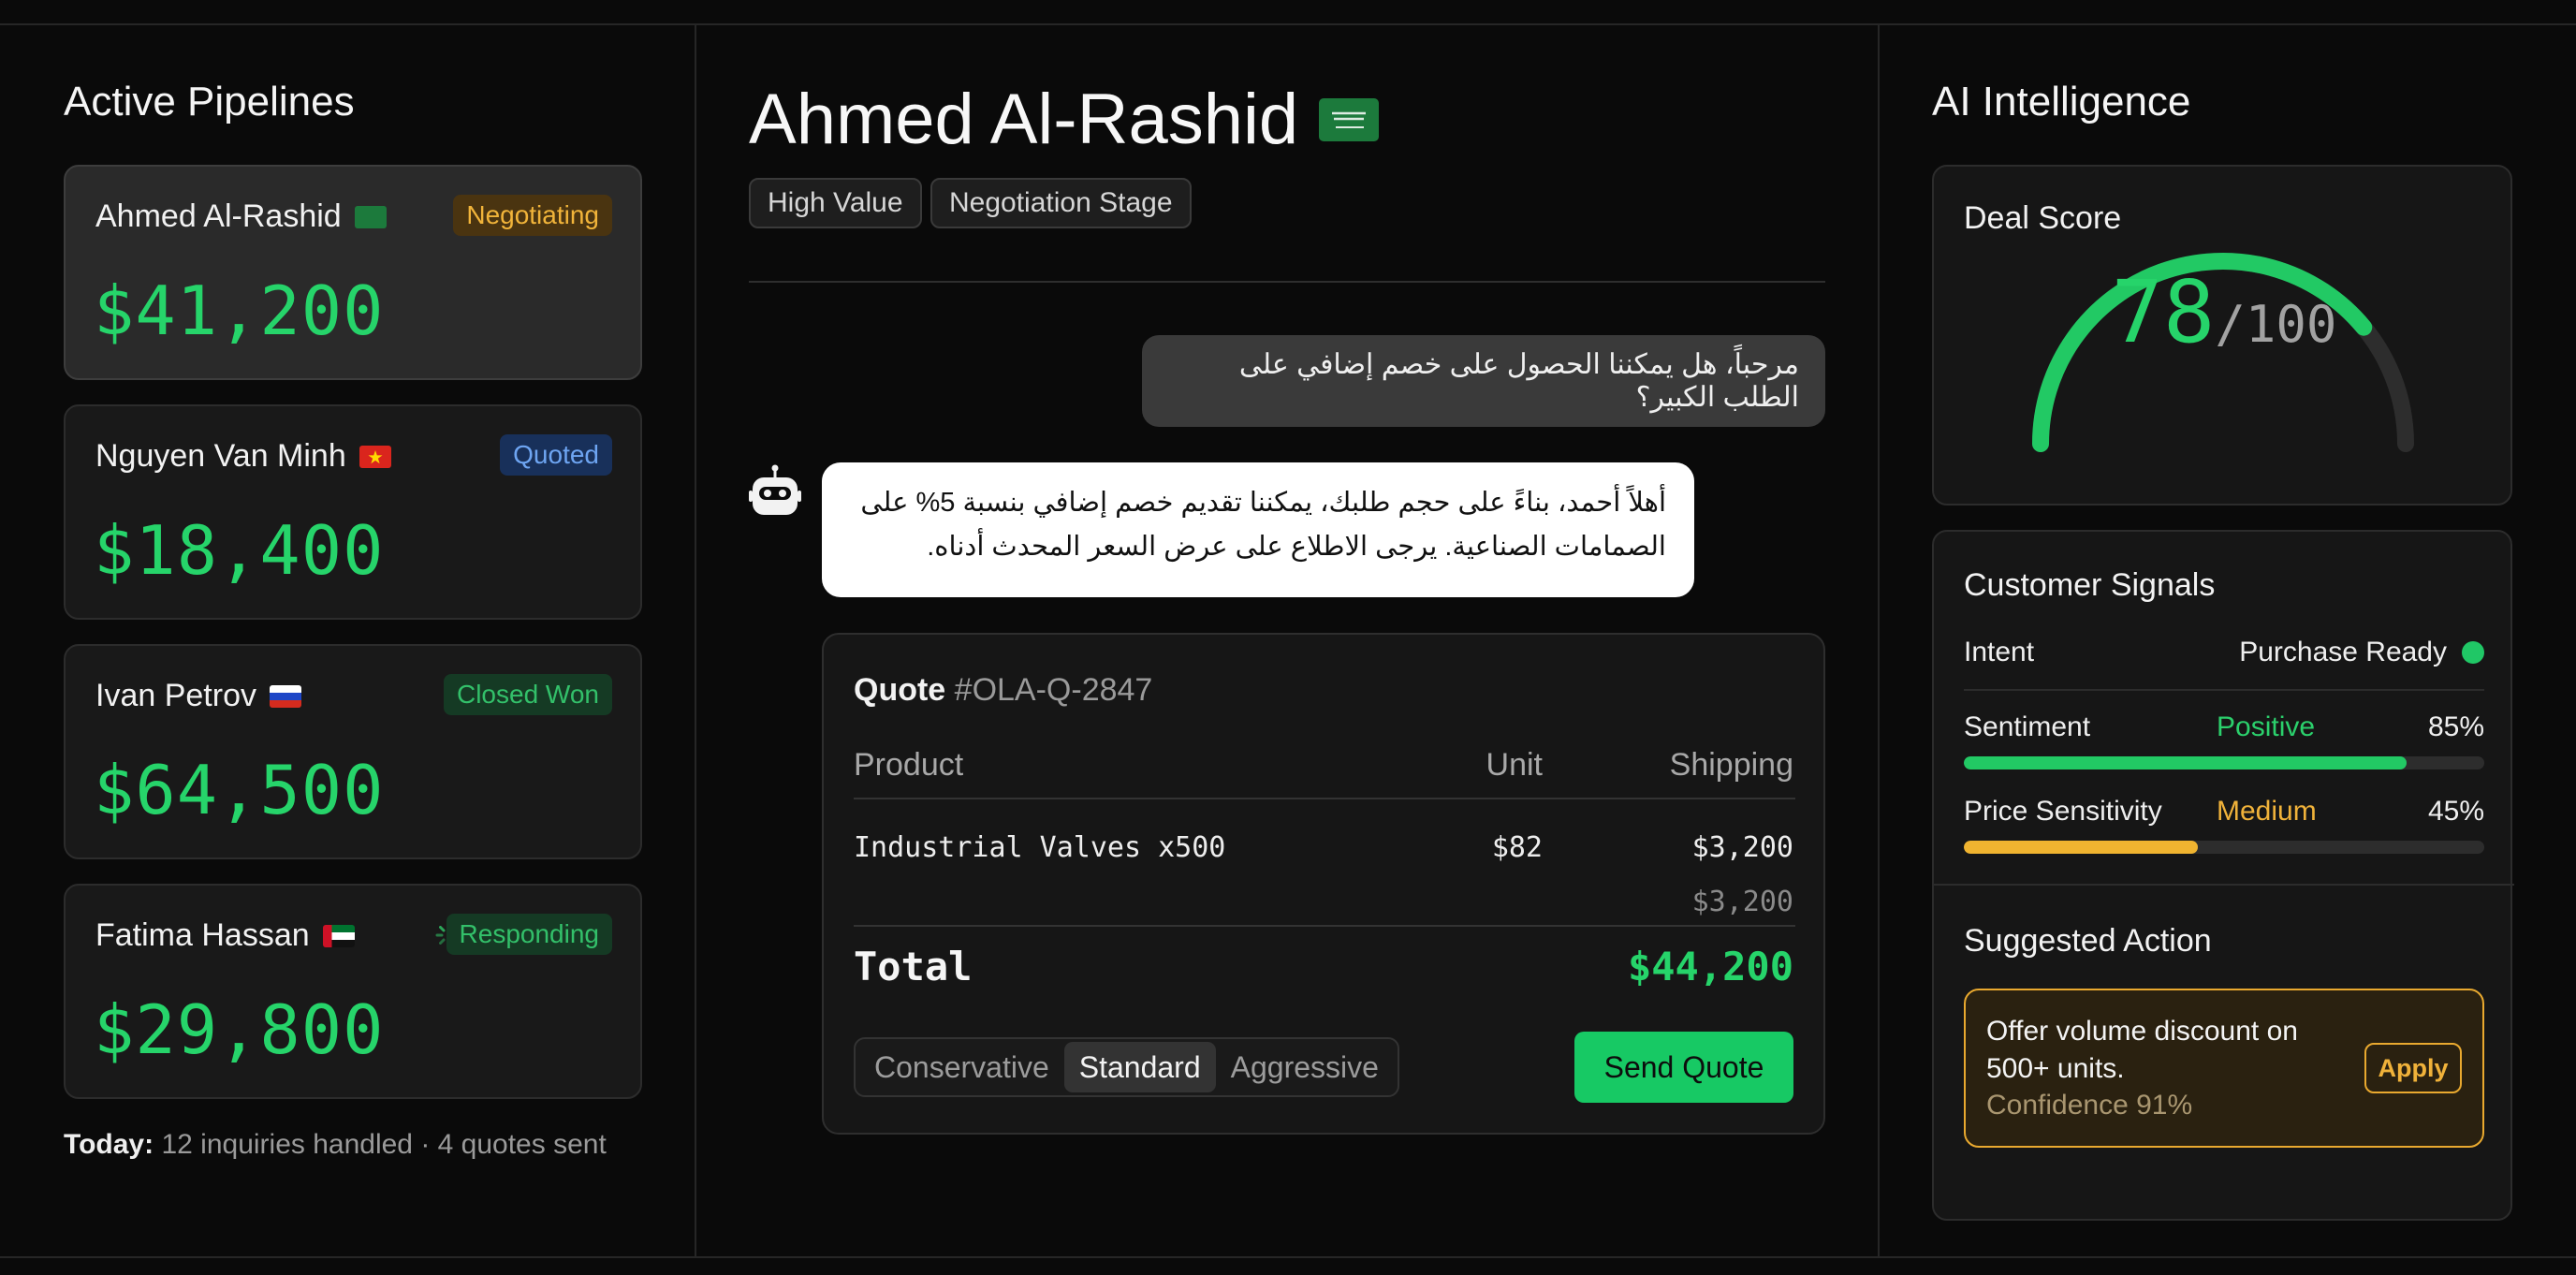 Image resolution: width=2576 pixels, height=1275 pixels. What do you see at coordinates (220, 456) in the screenshot?
I see `pipeline-name: Nguyen Van Minh` at bounding box center [220, 456].